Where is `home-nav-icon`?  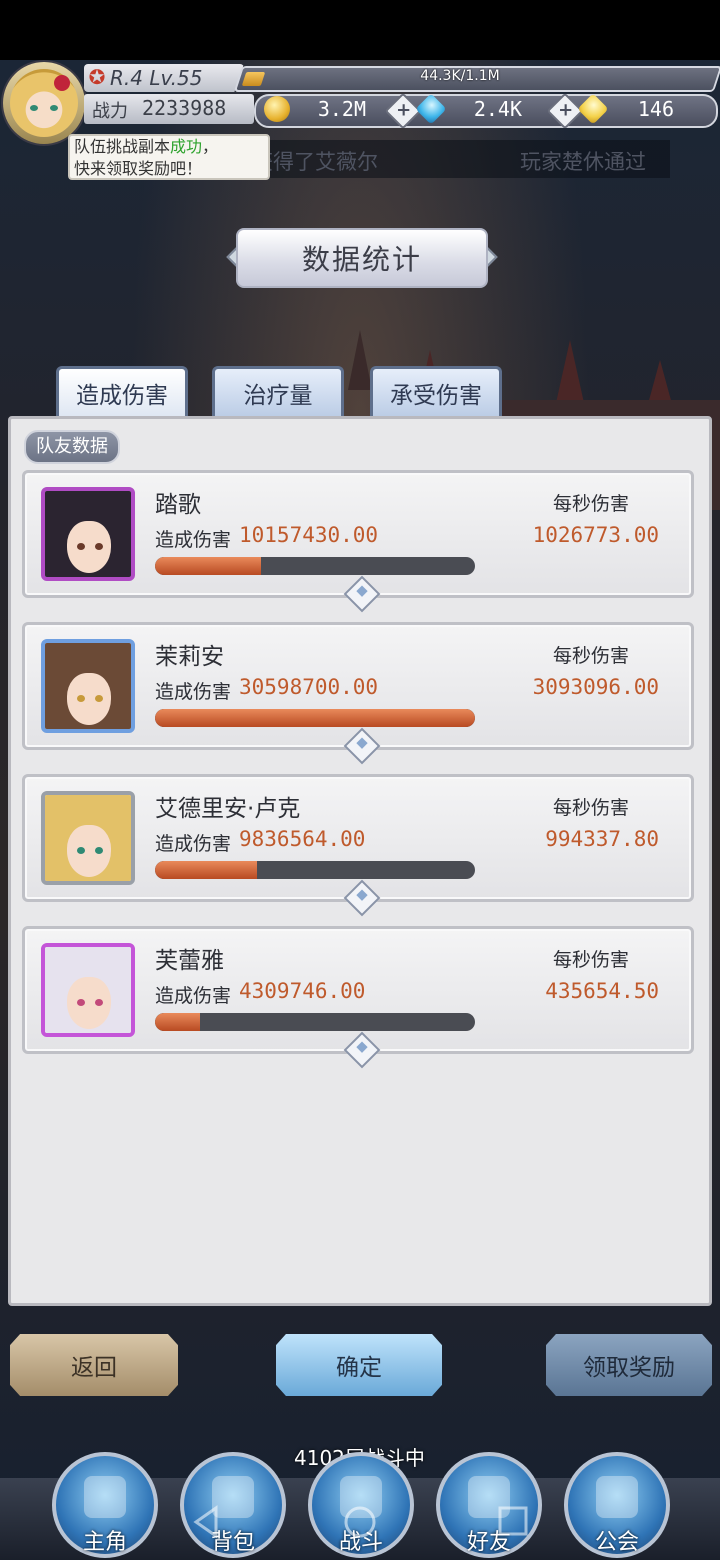 home-nav-icon is located at coordinates (360, 1522).